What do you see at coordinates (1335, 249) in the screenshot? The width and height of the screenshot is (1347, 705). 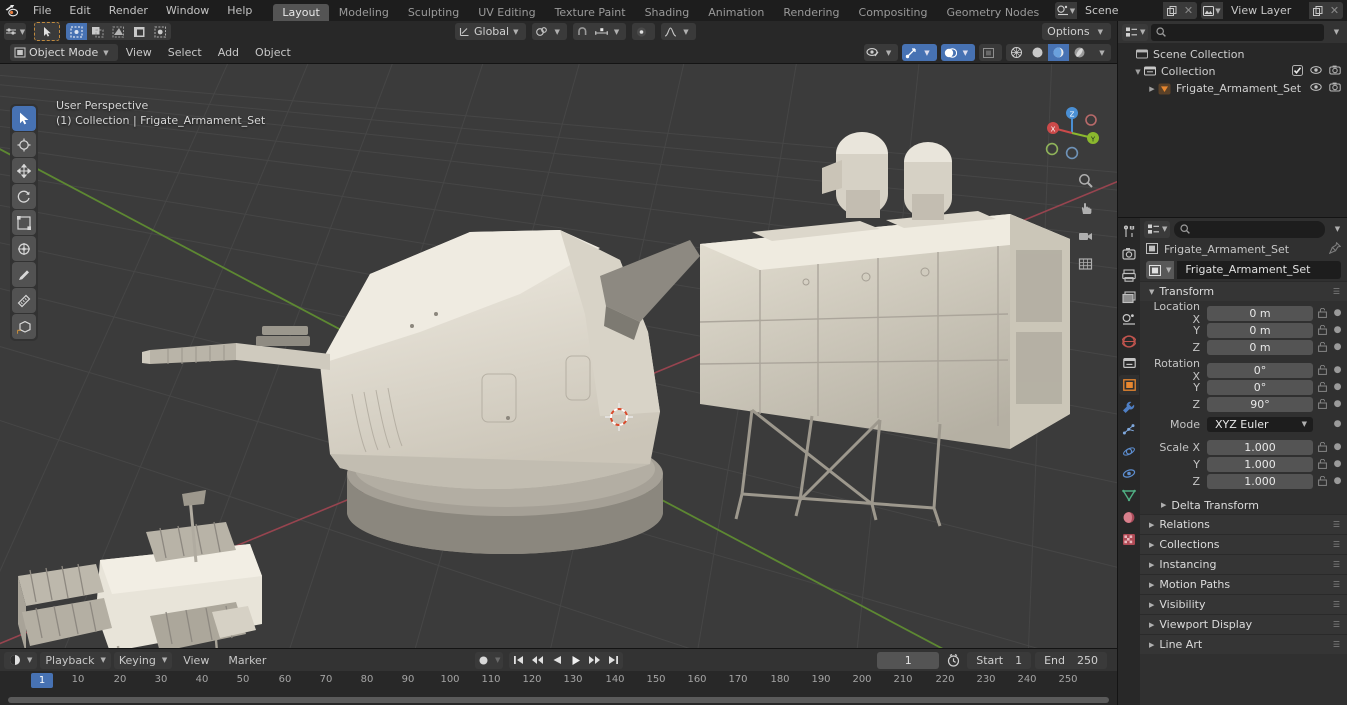 I see `pin-icon` at bounding box center [1335, 249].